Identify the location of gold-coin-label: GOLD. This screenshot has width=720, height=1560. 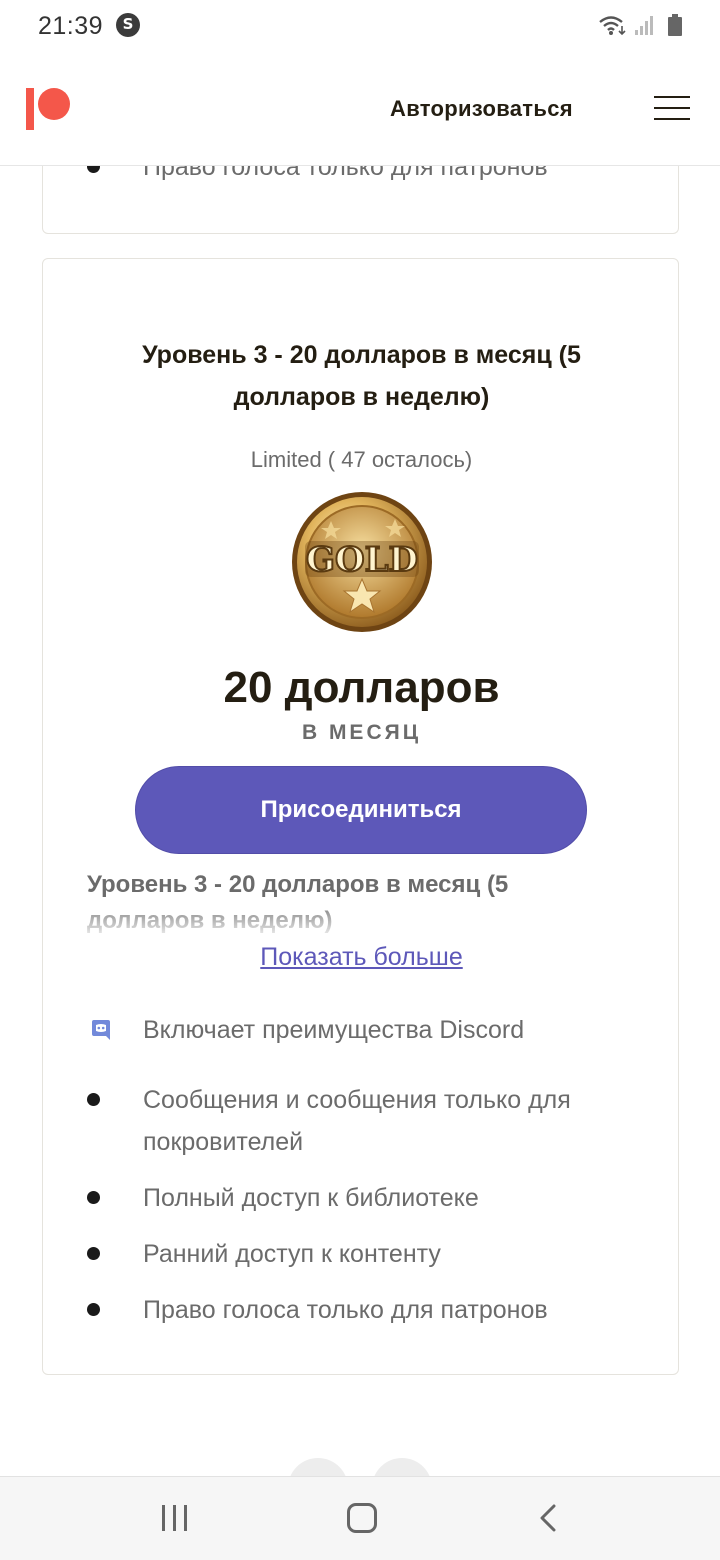
(362, 560).